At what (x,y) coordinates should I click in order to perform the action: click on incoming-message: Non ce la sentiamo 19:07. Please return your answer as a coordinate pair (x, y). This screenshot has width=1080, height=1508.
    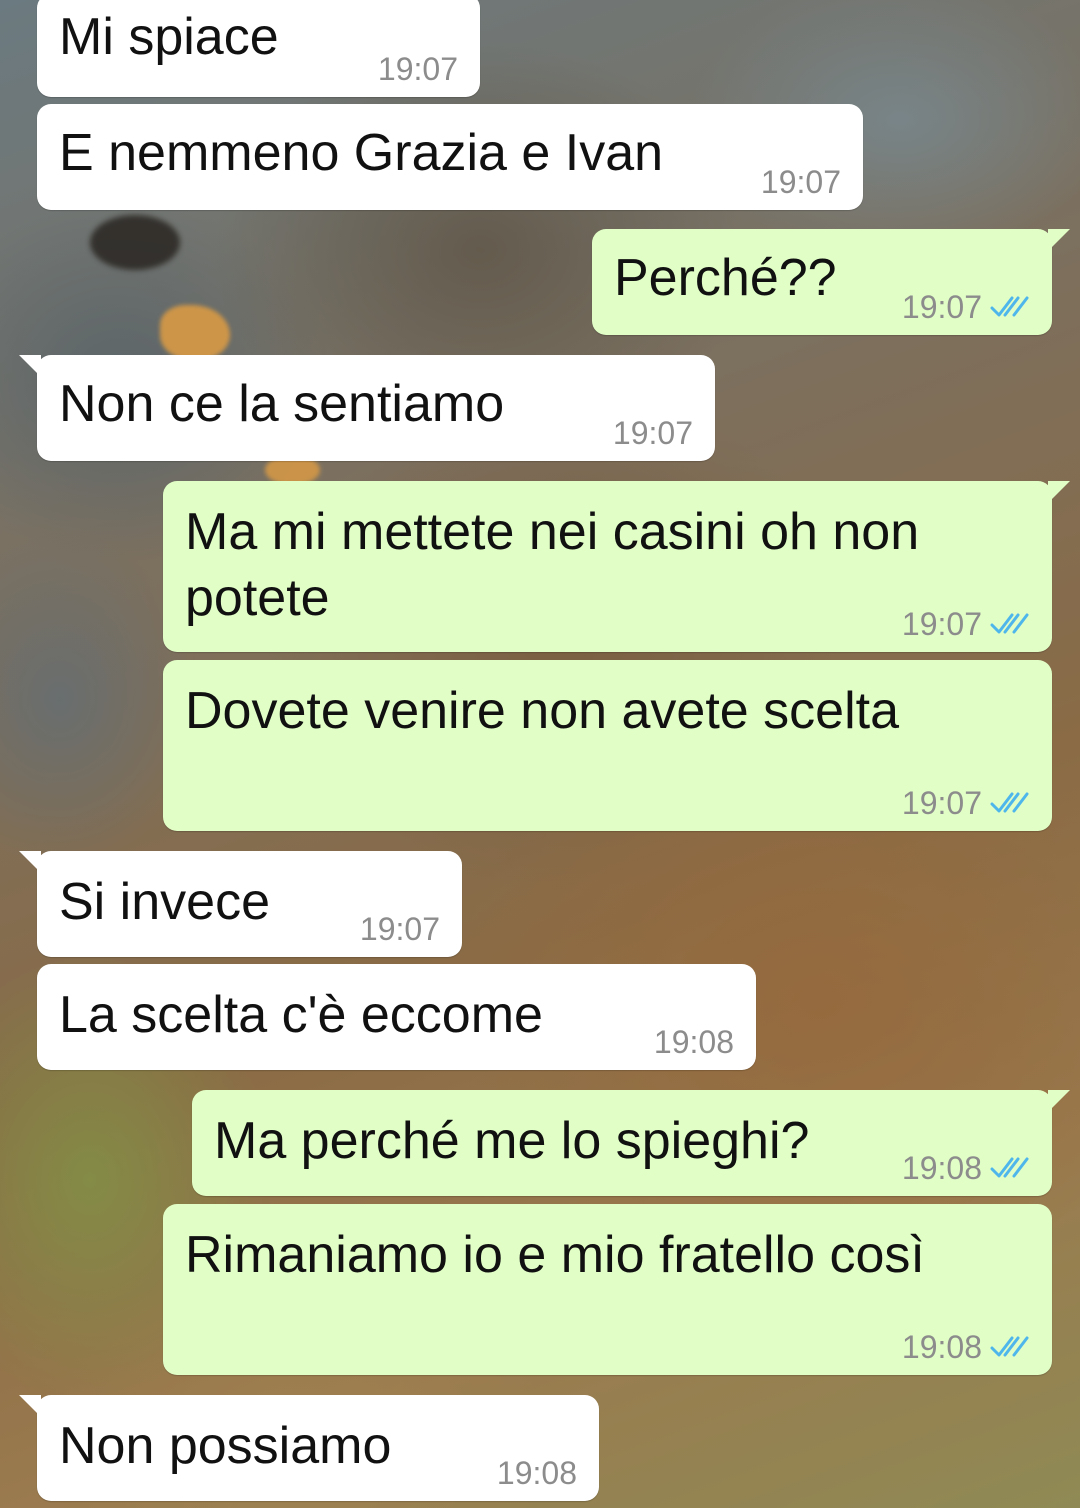
    Looking at the image, I should click on (367, 408).